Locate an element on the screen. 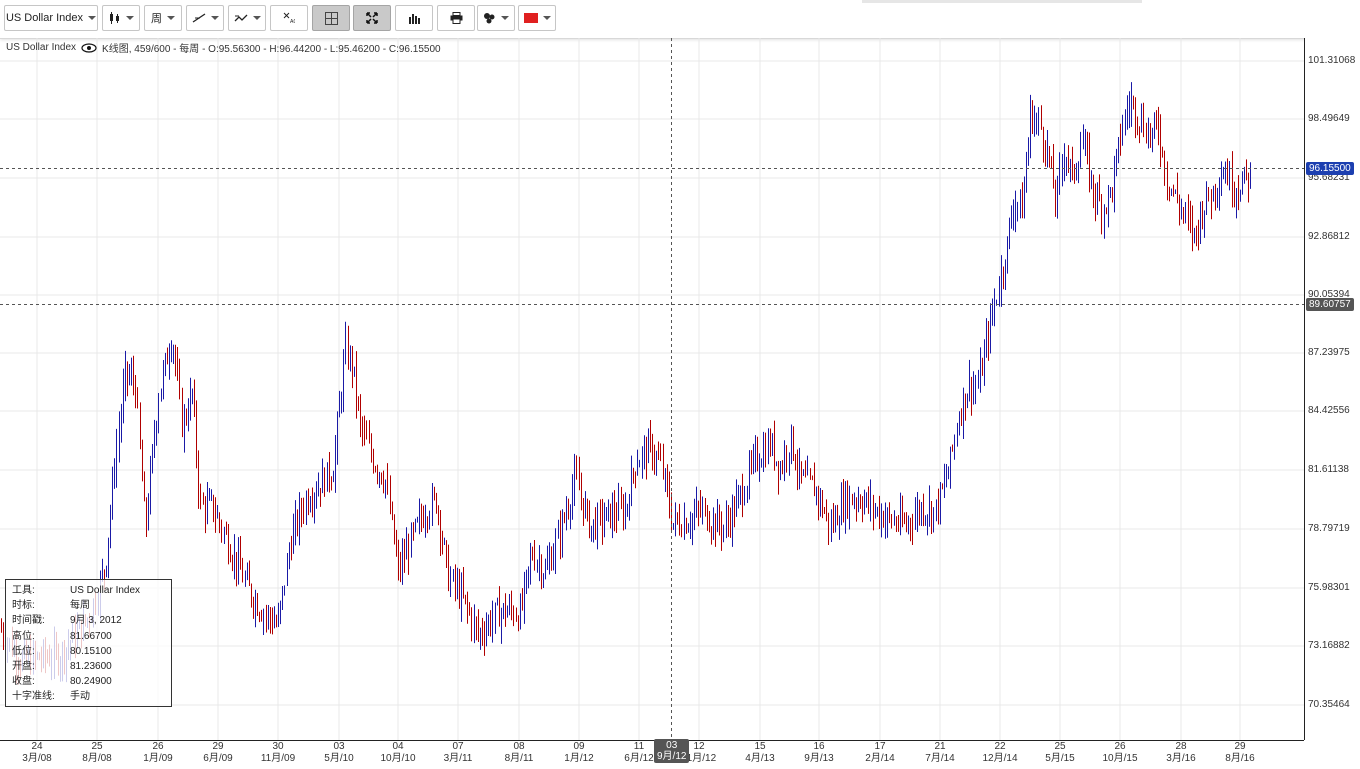 The height and width of the screenshot is (769, 1360). price-tick-label: 92.86812 is located at coordinates (1329, 236).